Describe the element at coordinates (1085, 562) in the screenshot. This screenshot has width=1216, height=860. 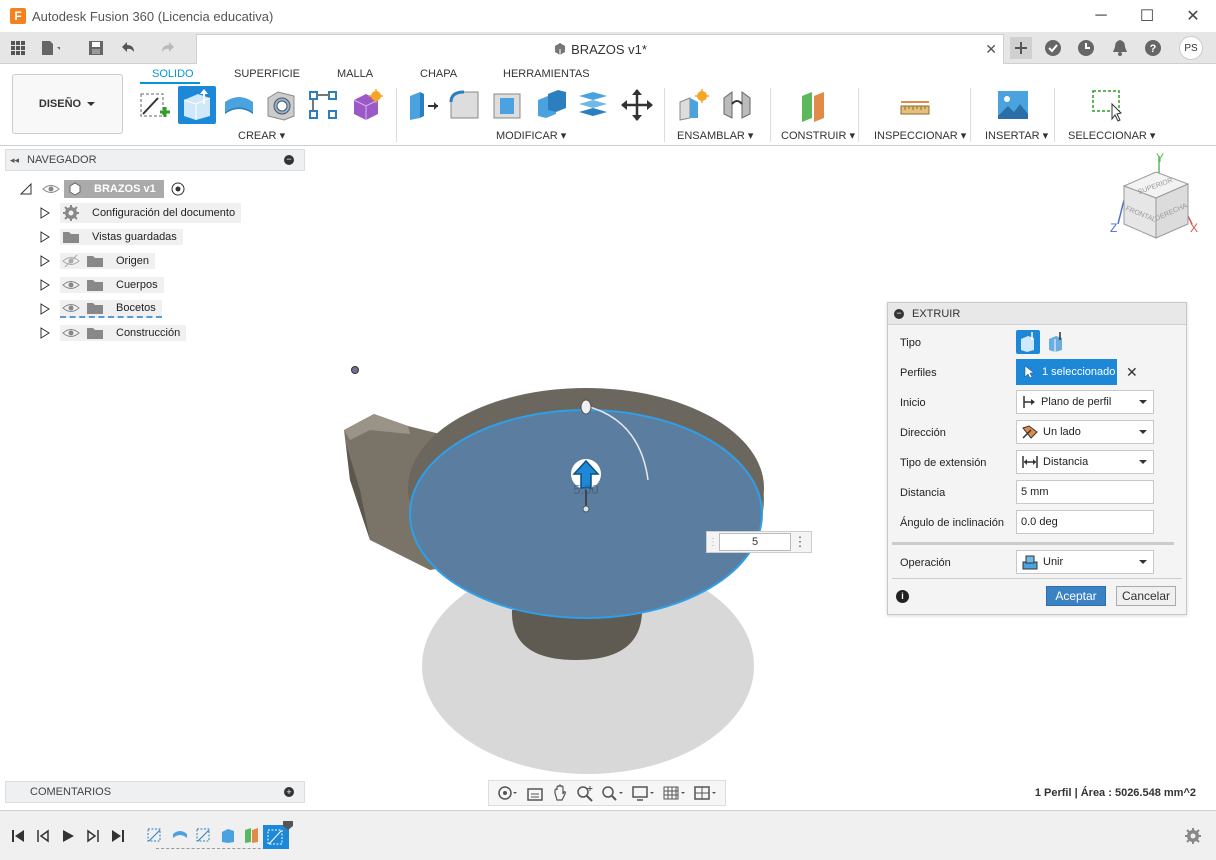
I see `operation-dropdown: Unir` at that location.